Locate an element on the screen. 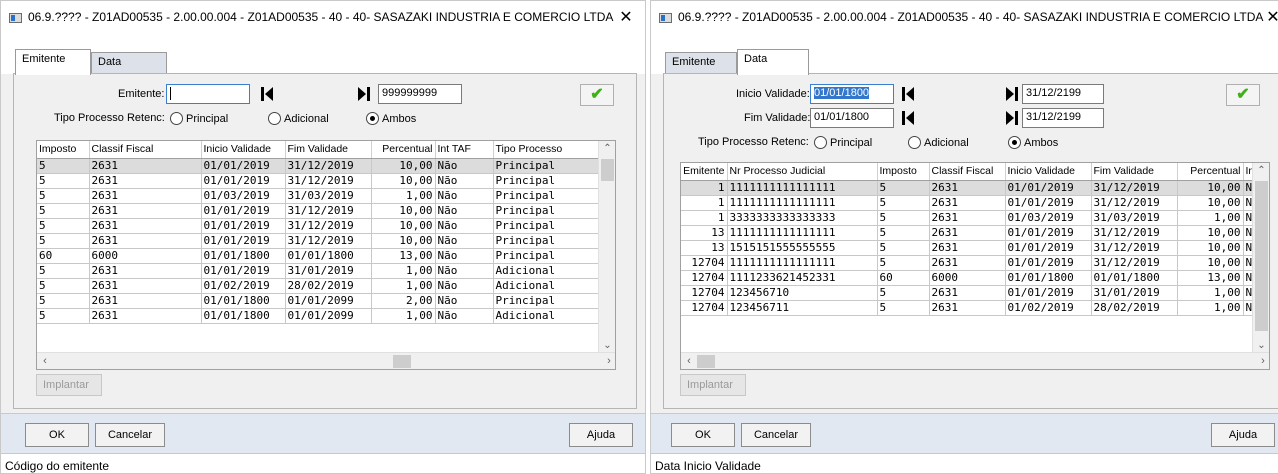 Image resolution: width=1278 pixels, height=474 pixels. tipo-processo-label: Tipo Processo Retenc: is located at coordinates (109, 118).